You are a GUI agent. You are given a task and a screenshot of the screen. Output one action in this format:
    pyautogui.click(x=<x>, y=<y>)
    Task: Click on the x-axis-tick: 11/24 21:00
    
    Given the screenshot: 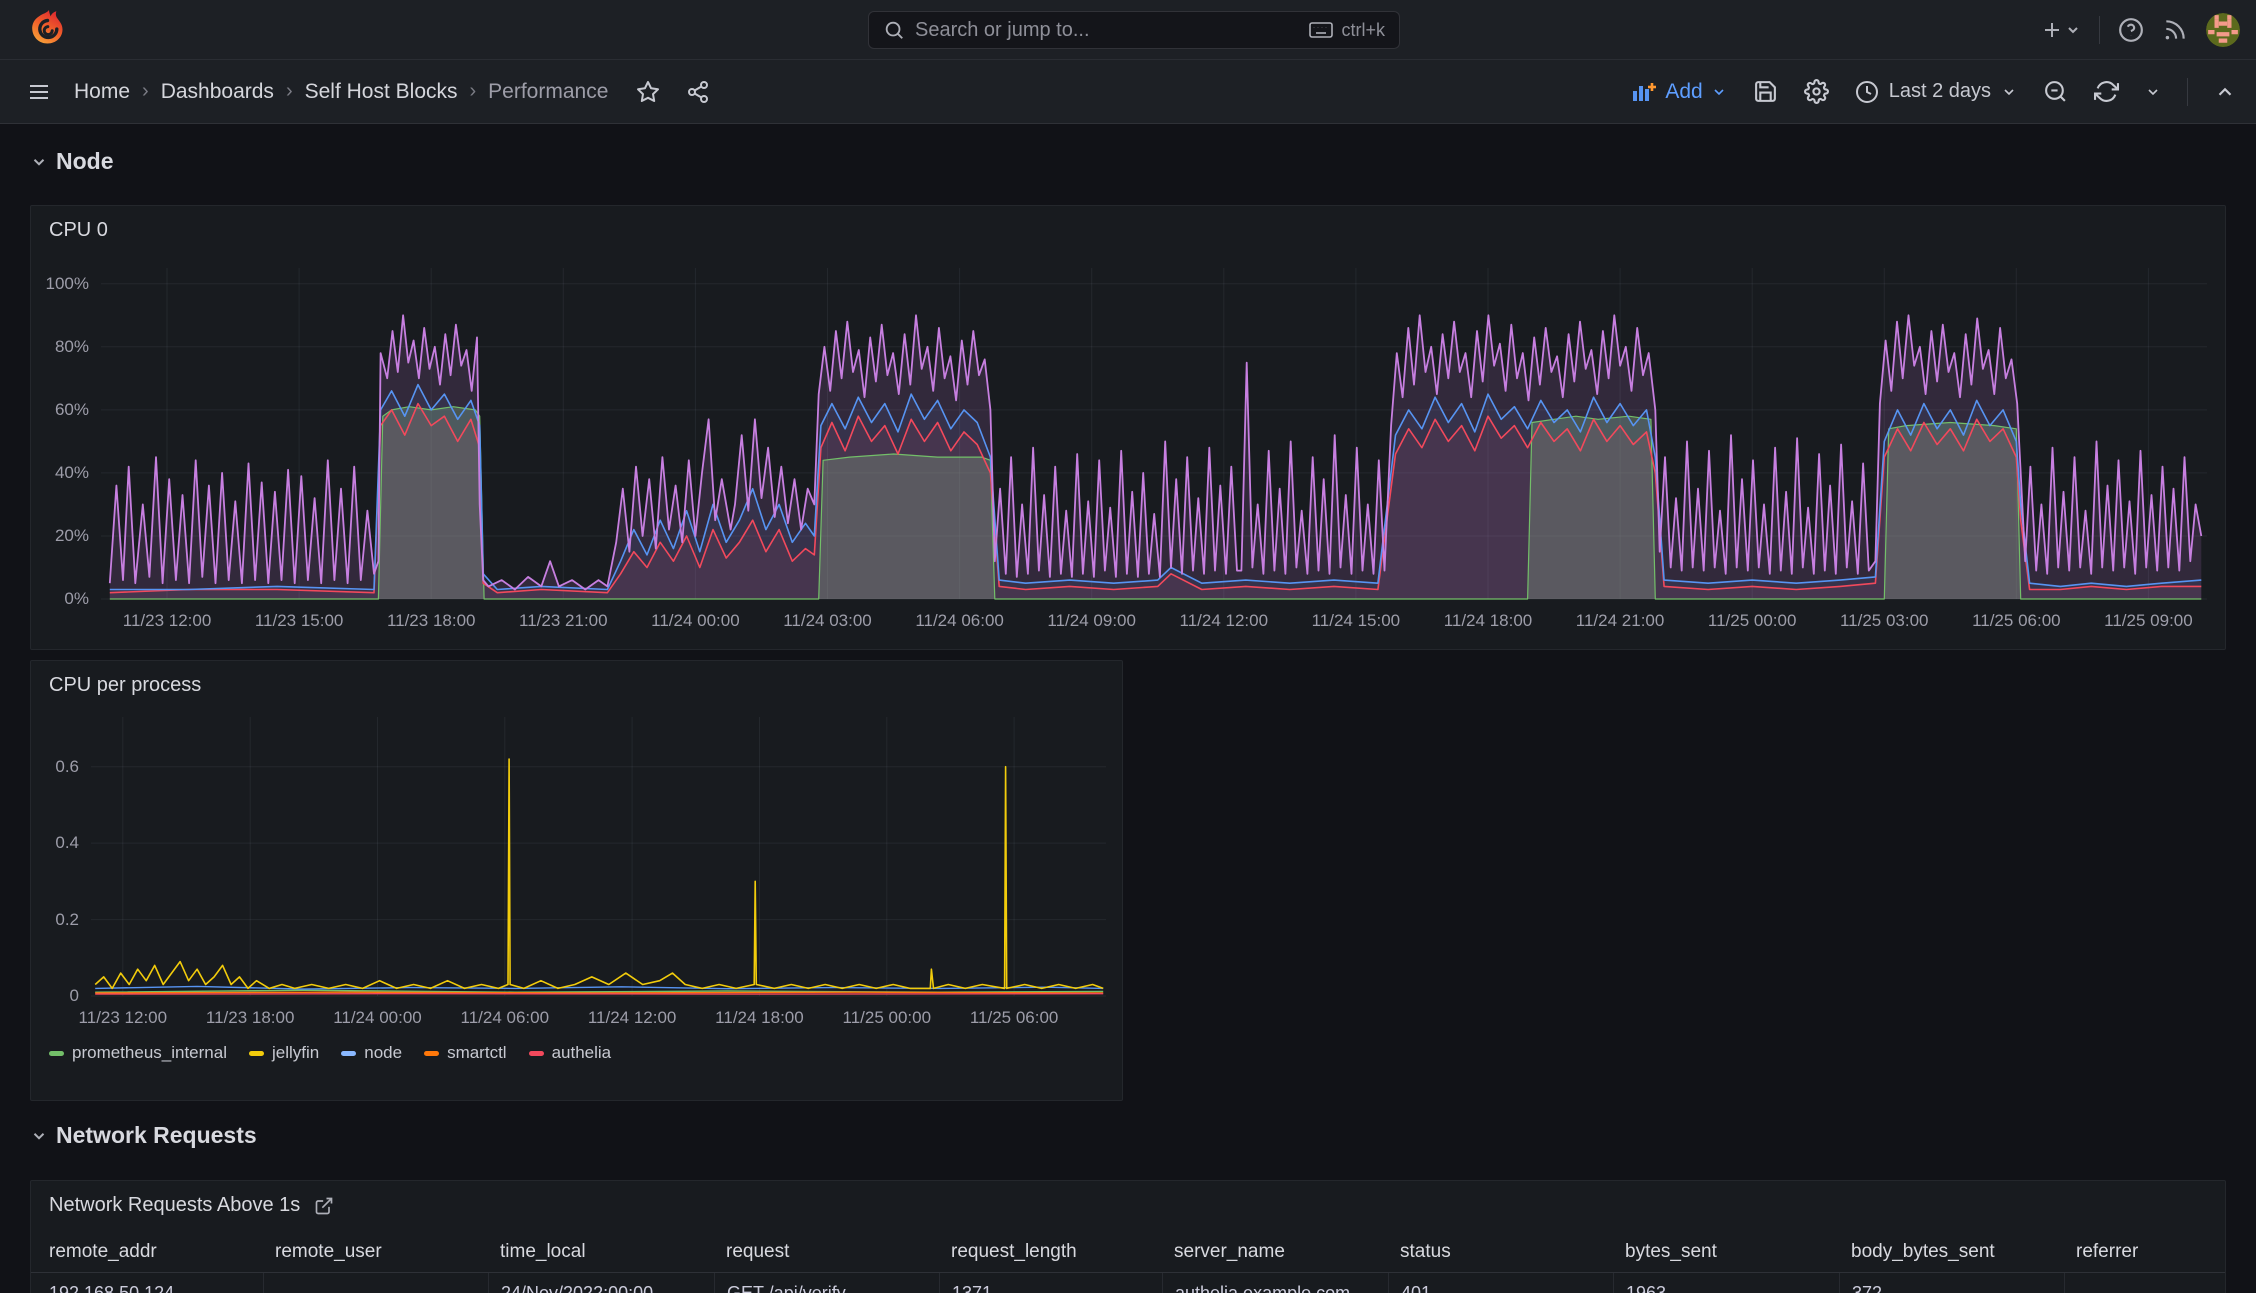 What is the action you would take?
    pyautogui.click(x=1620, y=620)
    